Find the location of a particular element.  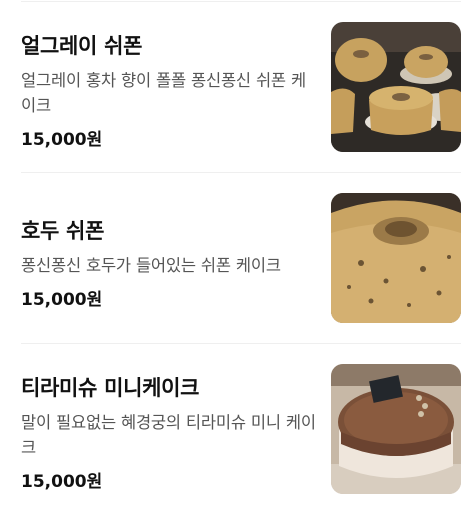

menu-item-description: 퐁신퐁신 호두가 들어있는 쉬폰 케이크 is located at coordinates (151, 265).